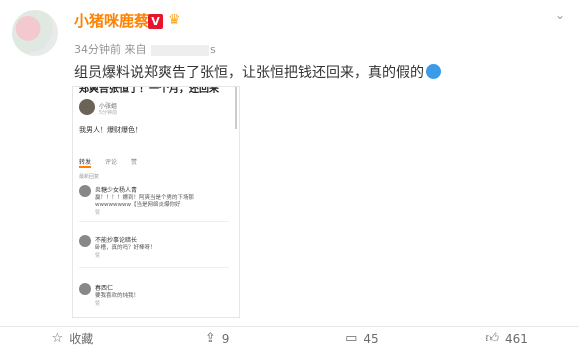 This screenshot has width=579, height=348. I want to click on like-count: 461, so click(516, 338).